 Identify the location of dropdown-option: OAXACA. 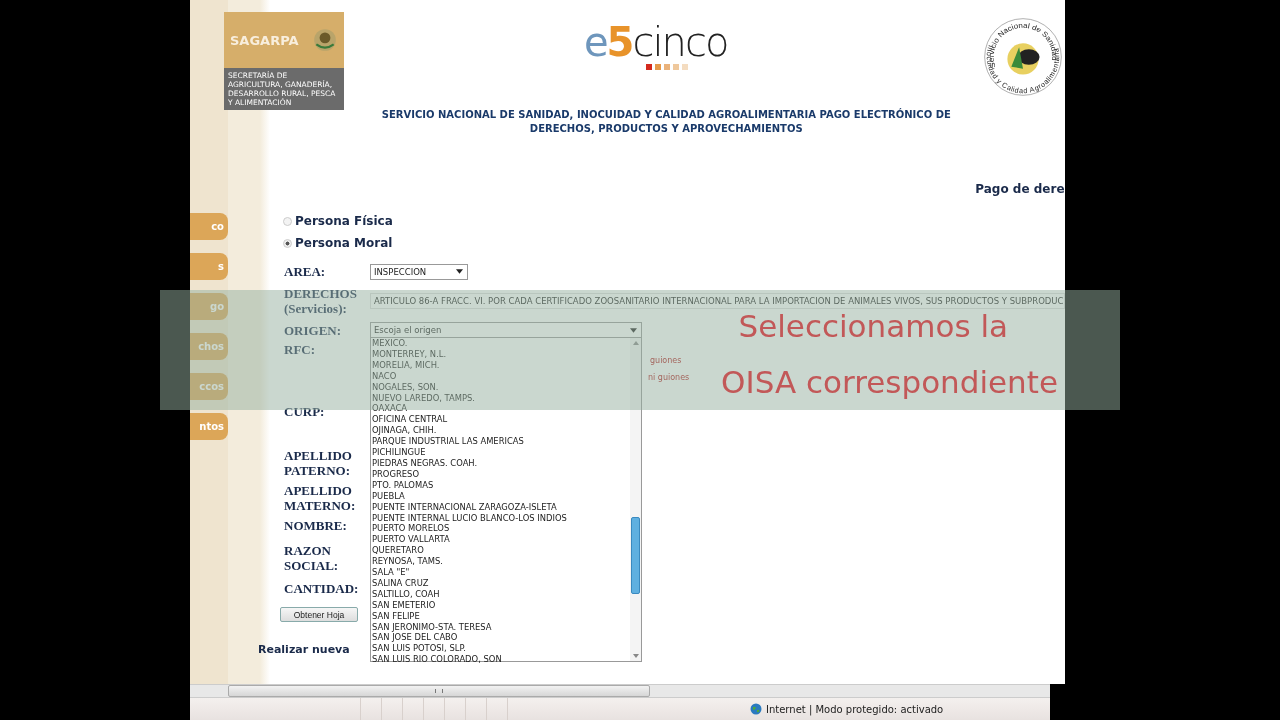
(501, 409).